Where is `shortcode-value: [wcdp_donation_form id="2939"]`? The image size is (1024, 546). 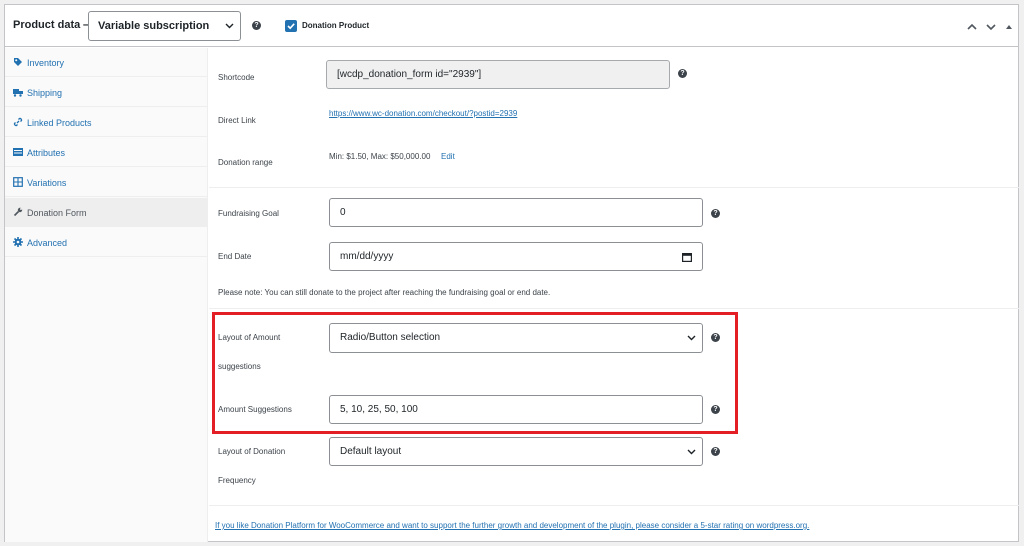 shortcode-value: [wcdp_donation_form id="2939"] is located at coordinates (409, 74).